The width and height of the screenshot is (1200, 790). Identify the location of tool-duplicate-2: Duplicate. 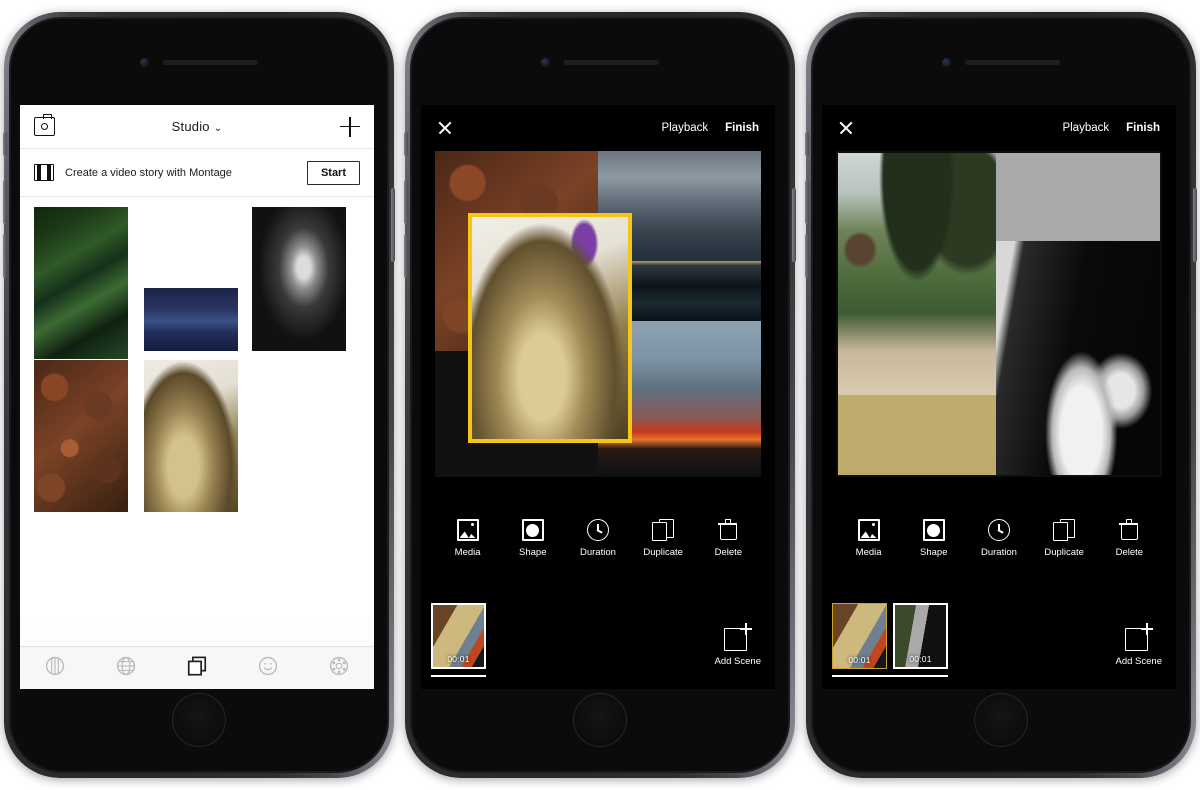
(663, 538).